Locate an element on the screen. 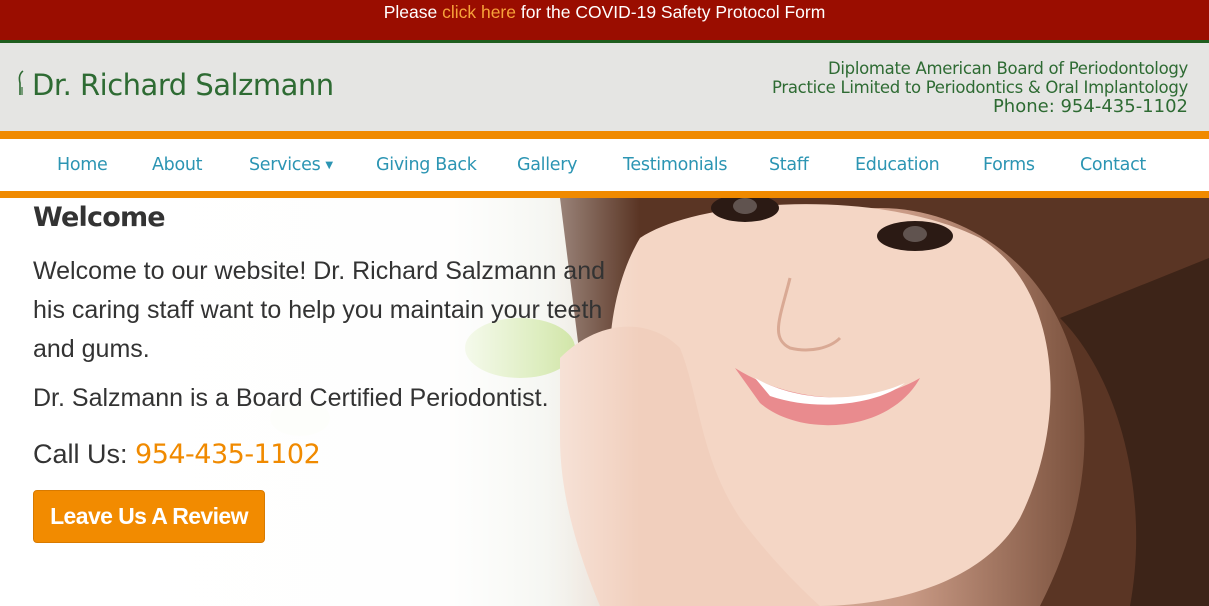 The image size is (1209, 606). header-divider is located at coordinates (604, 135).